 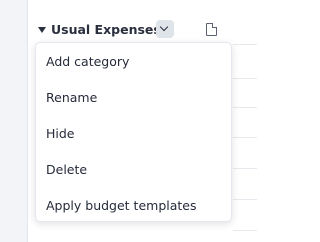 What do you see at coordinates (121, 205) in the screenshot?
I see `menu-item-apply-budget-templates: Apply budget templates` at bounding box center [121, 205].